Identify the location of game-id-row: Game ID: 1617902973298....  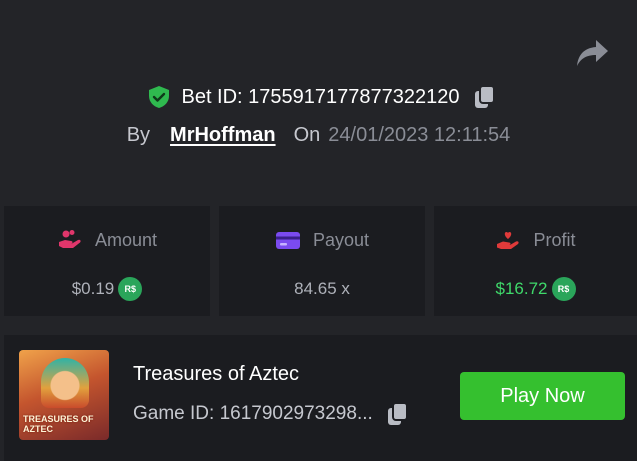
(272, 414).